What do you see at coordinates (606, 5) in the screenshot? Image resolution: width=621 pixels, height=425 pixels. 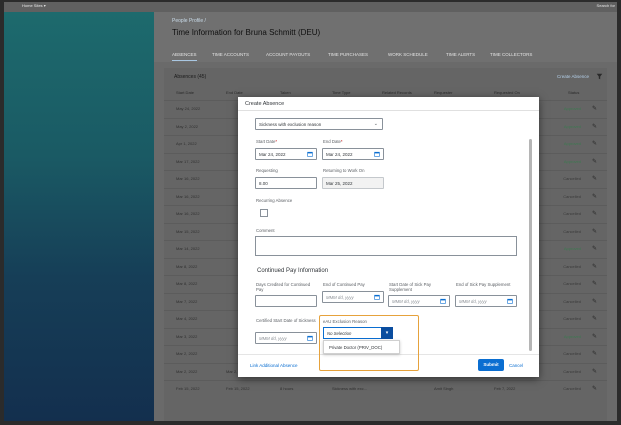 I see `search-field: Search for` at bounding box center [606, 5].